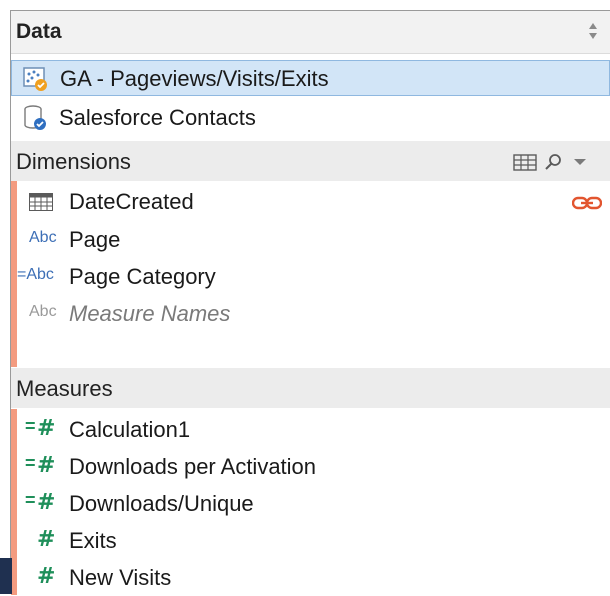 The height and width of the screenshot is (596, 610). I want to click on measure-field-downloads-unique: = # Downloads/Unique, so click(312, 504).